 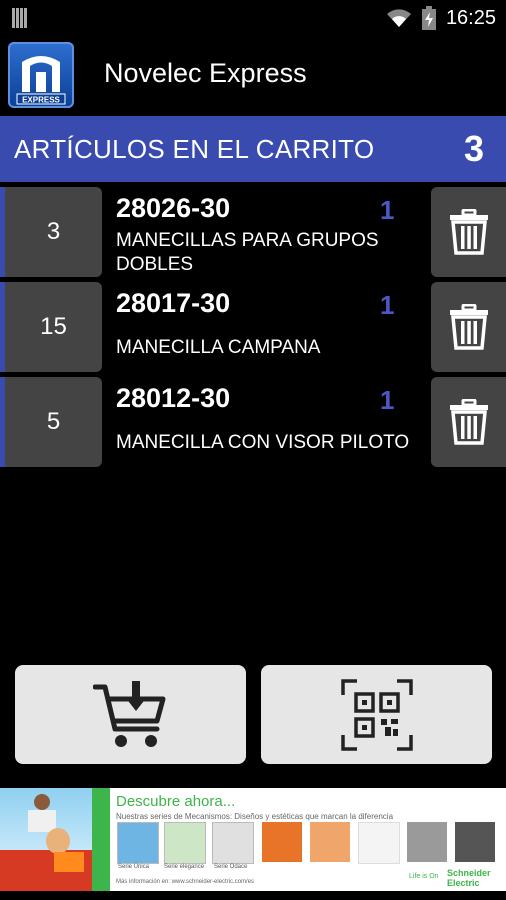 I want to click on app-title: Novelec Express, so click(x=205, y=73).